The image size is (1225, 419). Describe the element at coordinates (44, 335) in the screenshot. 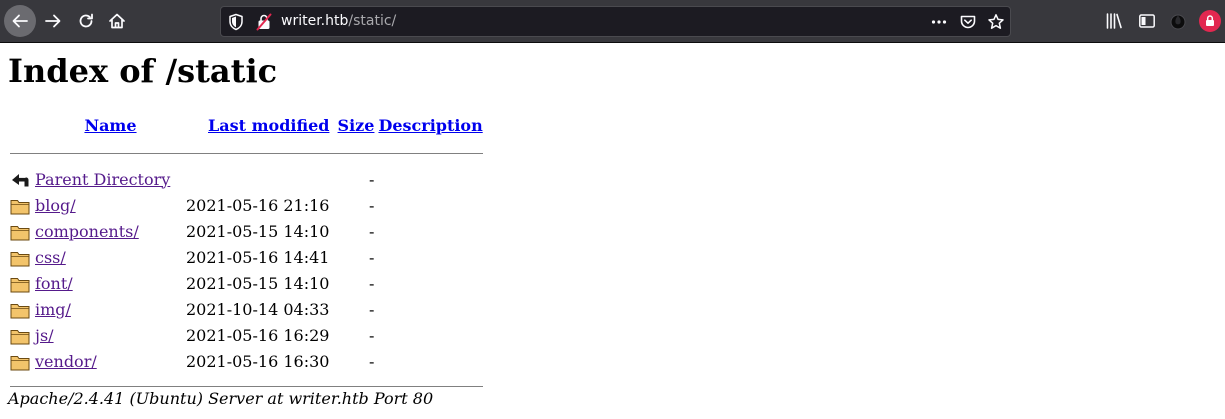

I see `folder-link: js/` at that location.